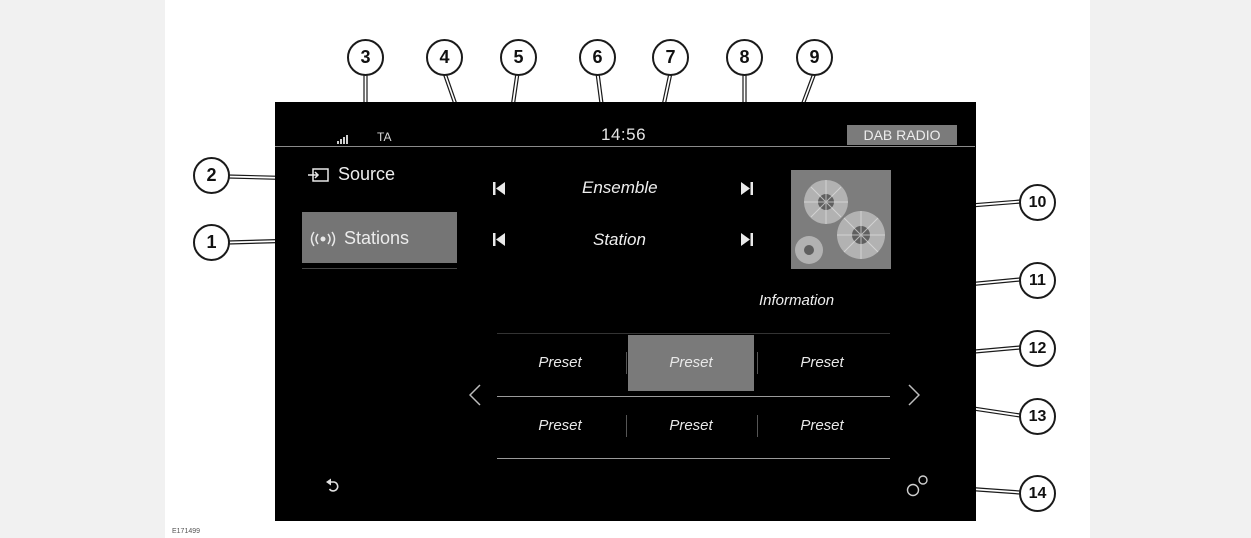 This screenshot has width=1251, height=538. What do you see at coordinates (625, 146) in the screenshot?
I see `status-divider` at bounding box center [625, 146].